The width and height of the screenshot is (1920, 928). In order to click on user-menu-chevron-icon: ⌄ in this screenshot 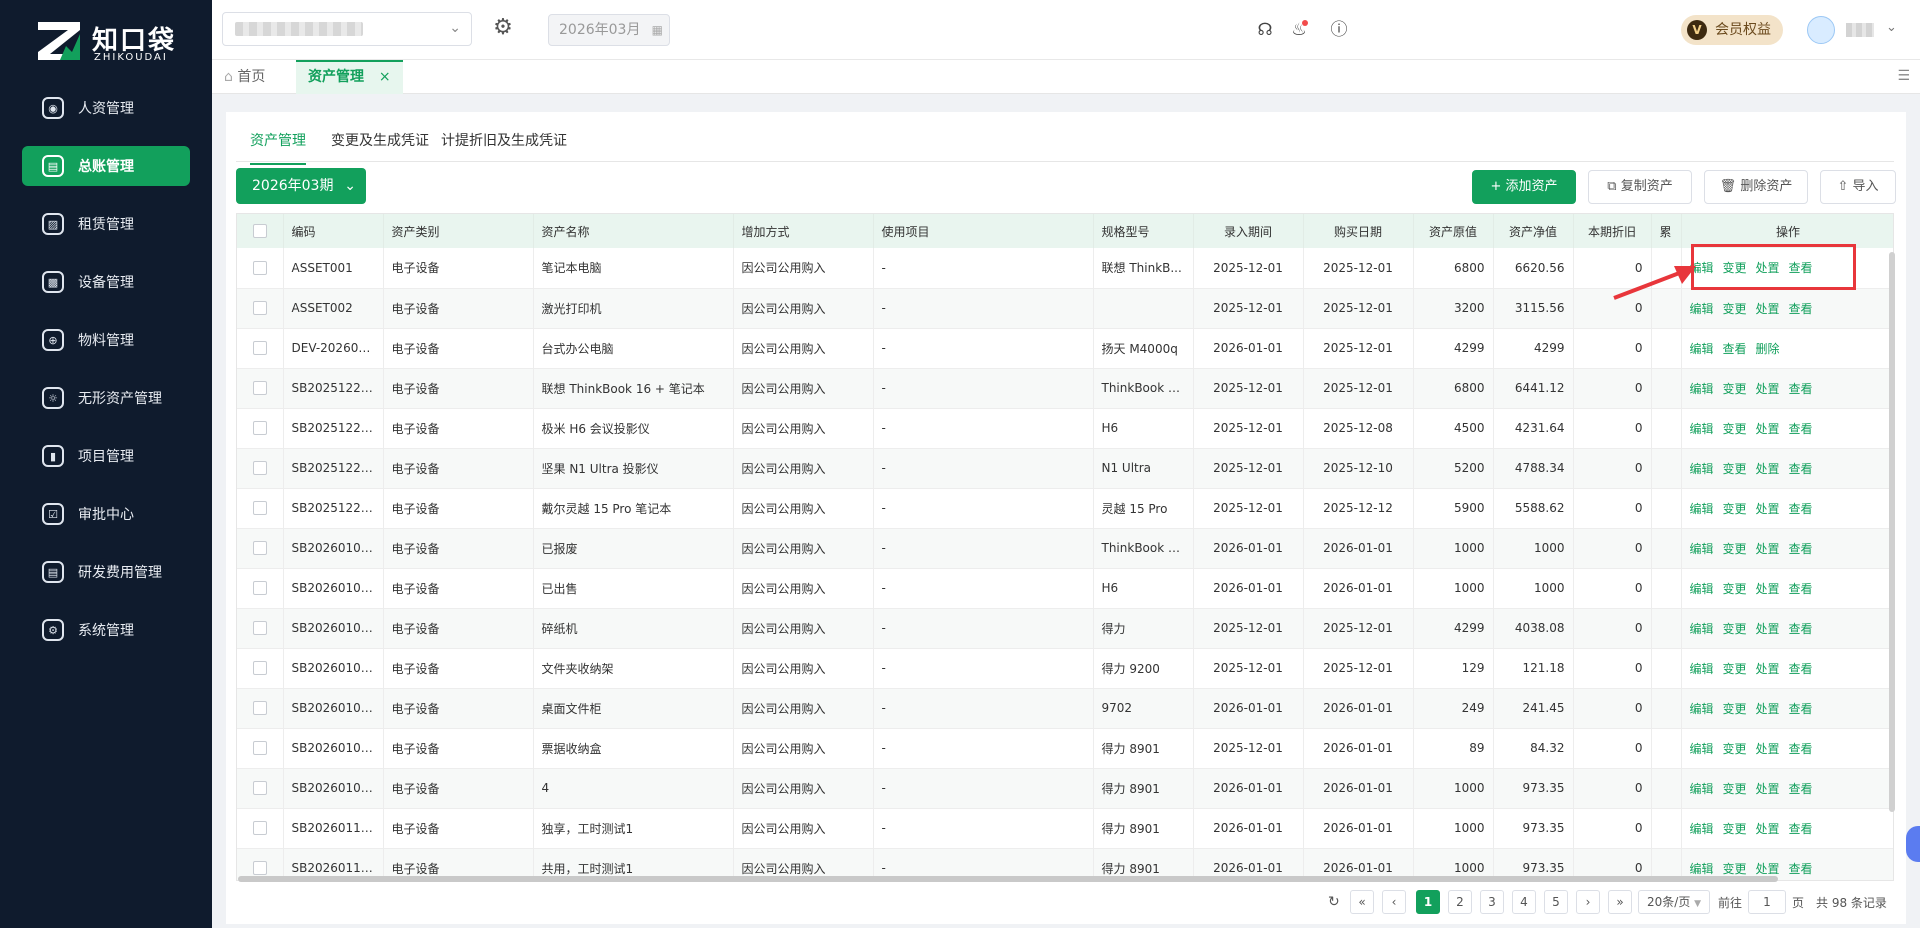, I will do `click(1891, 27)`.